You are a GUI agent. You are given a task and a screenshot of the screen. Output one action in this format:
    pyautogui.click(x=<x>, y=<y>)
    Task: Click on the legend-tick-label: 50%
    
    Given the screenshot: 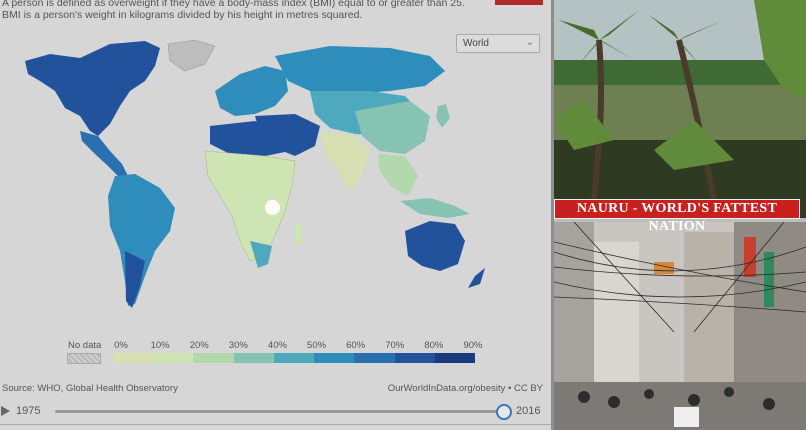 What is the action you would take?
    pyautogui.click(x=317, y=345)
    